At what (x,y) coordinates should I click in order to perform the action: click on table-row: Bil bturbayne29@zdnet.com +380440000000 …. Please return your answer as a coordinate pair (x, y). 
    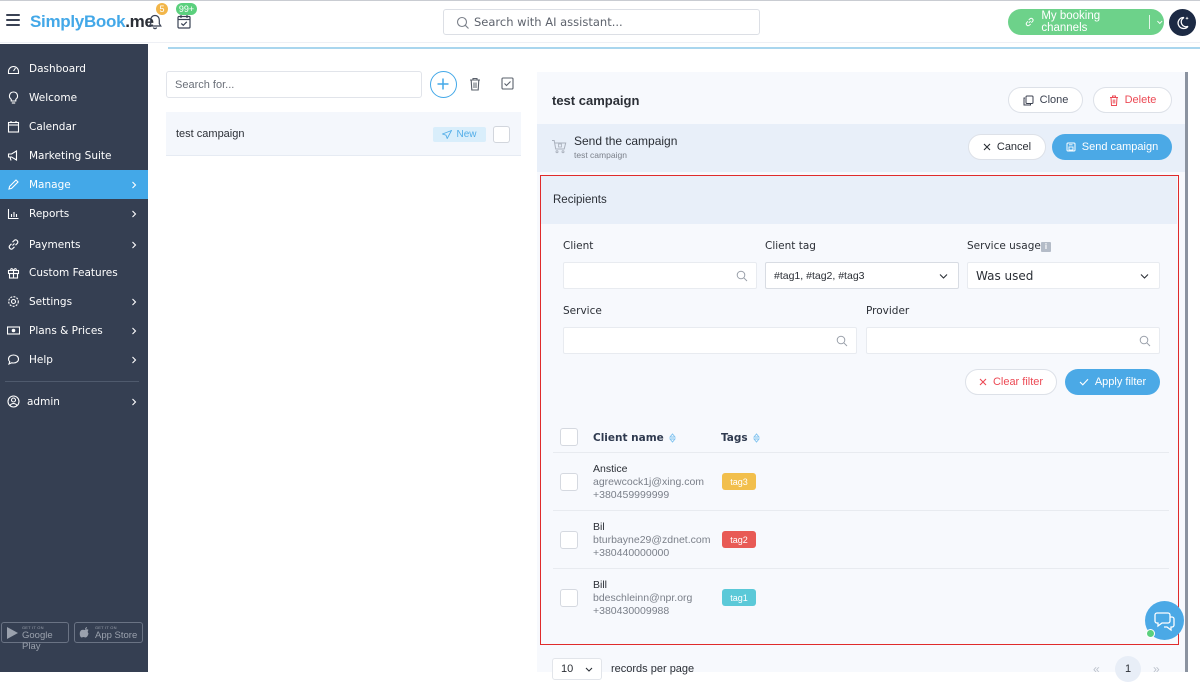
    Looking at the image, I should click on (861, 539).